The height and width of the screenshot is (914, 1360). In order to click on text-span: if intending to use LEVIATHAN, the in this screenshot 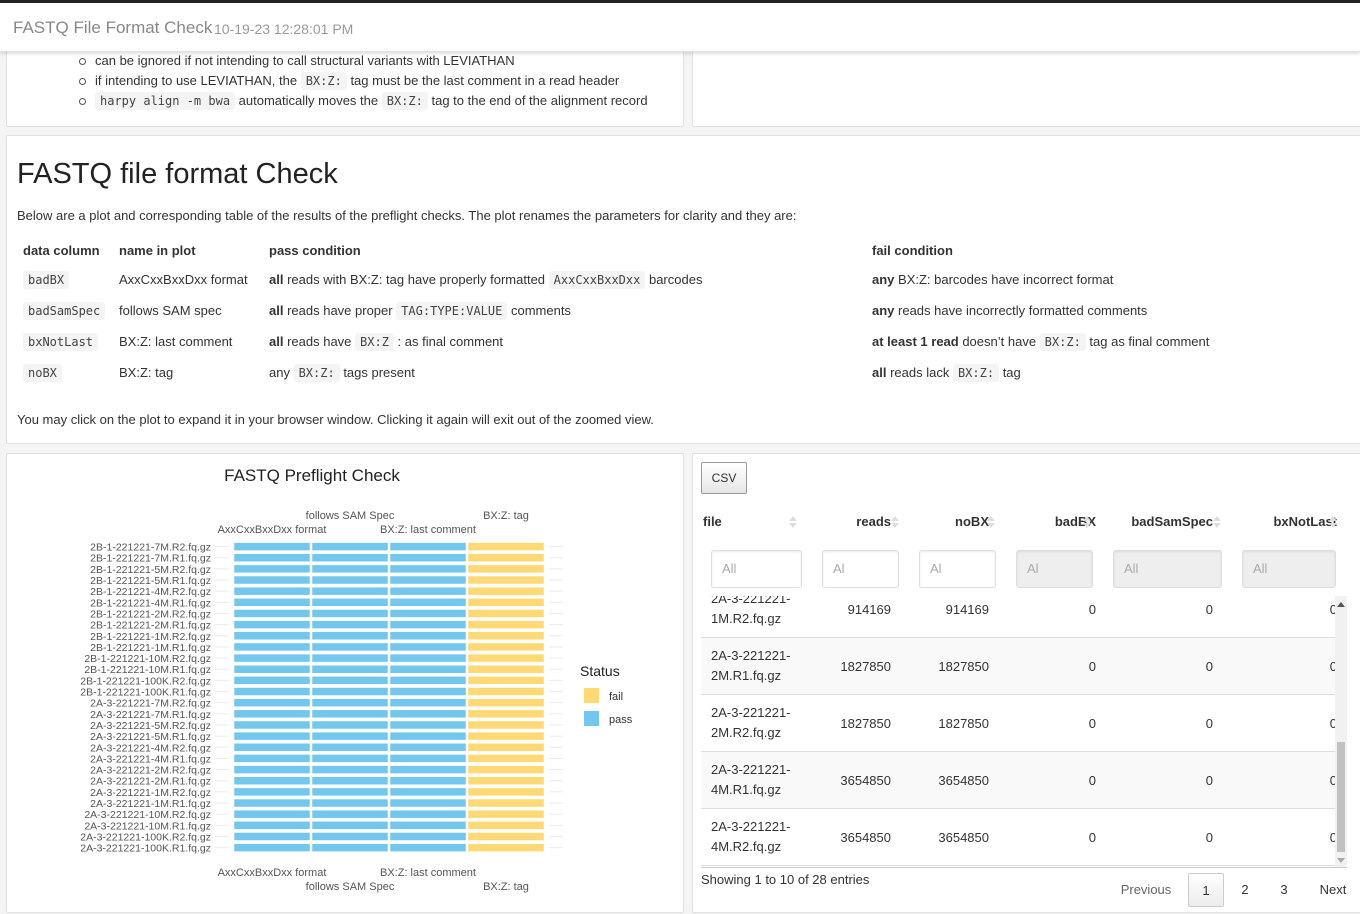, I will do `click(198, 80)`.